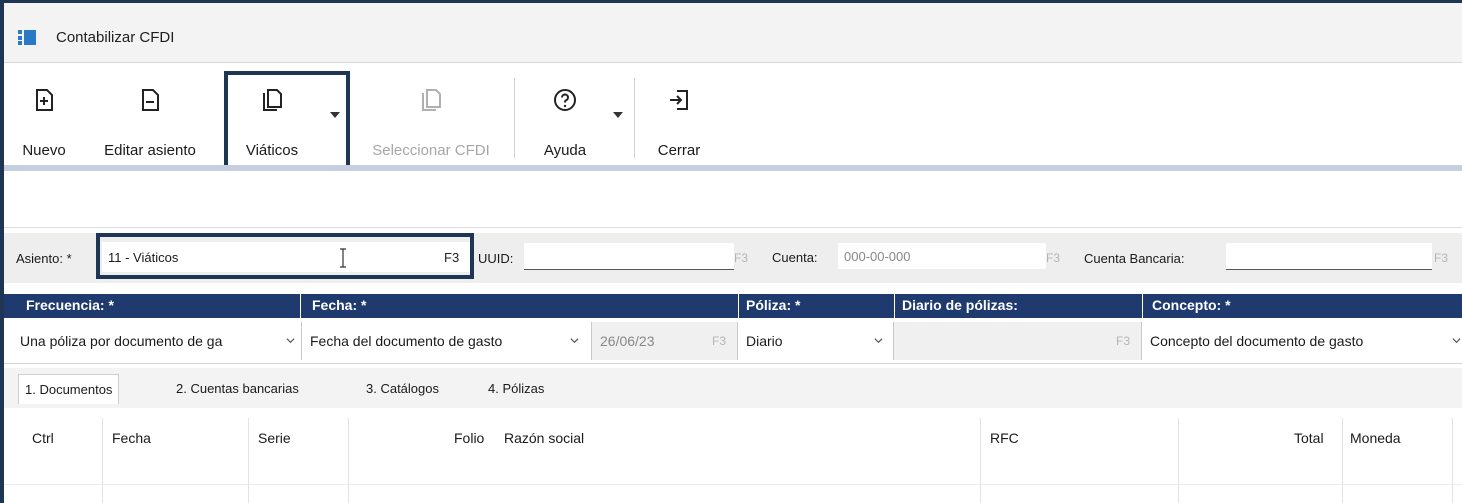 The width and height of the screenshot is (1462, 503). Describe the element at coordinates (131, 438) in the screenshot. I see `column-header-fecha: Fecha` at that location.